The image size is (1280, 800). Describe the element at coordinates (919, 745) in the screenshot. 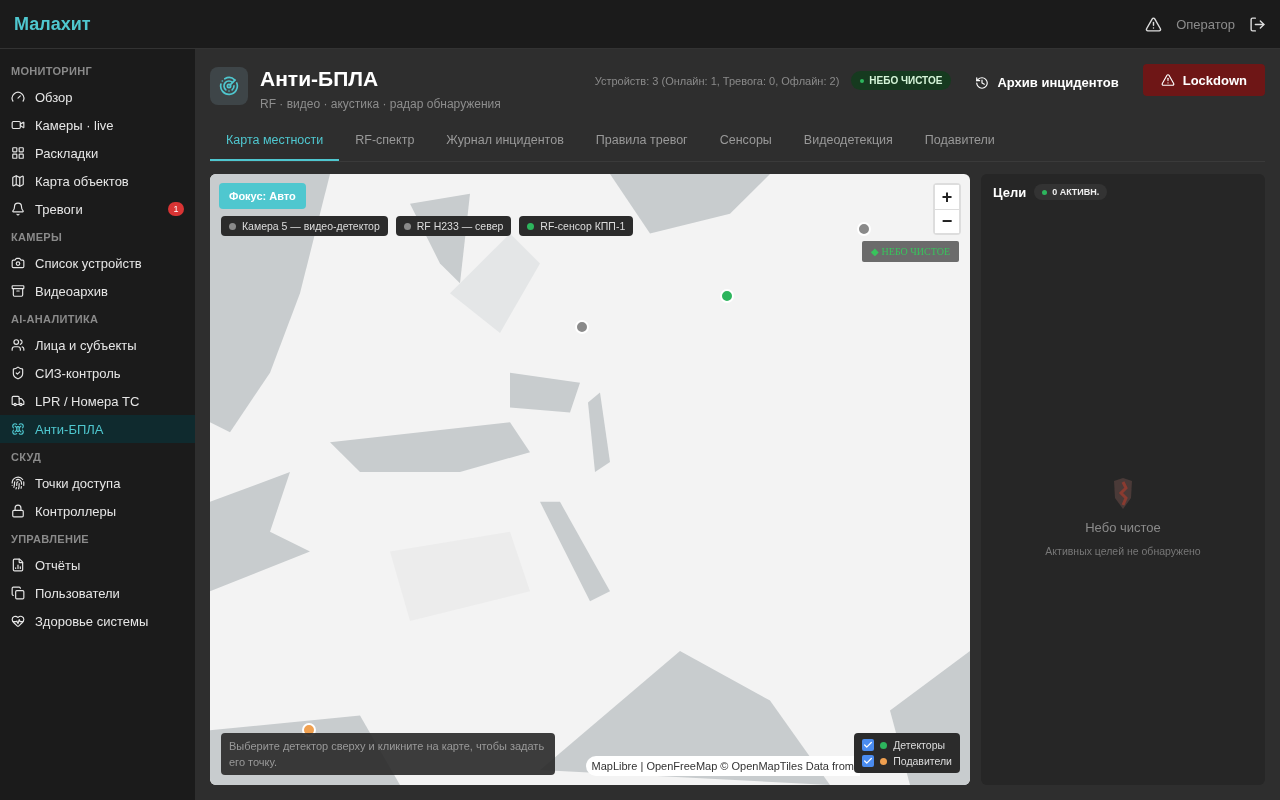

I see `legend-label: Детекторы` at that location.